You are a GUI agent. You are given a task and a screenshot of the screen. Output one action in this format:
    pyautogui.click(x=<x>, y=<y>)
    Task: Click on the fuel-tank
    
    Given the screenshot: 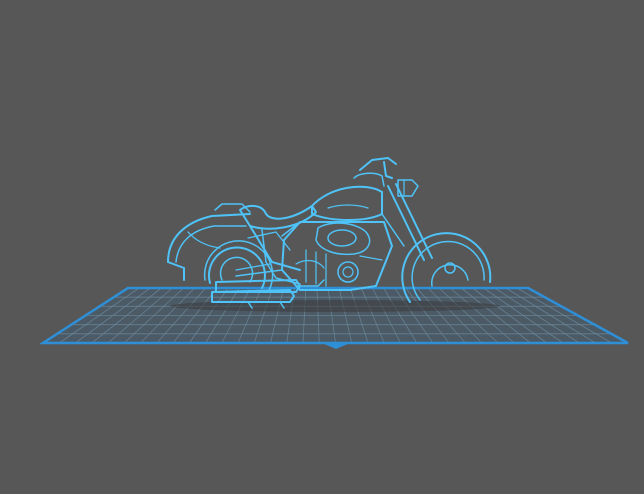 What is the action you would take?
    pyautogui.click(x=348, y=196)
    